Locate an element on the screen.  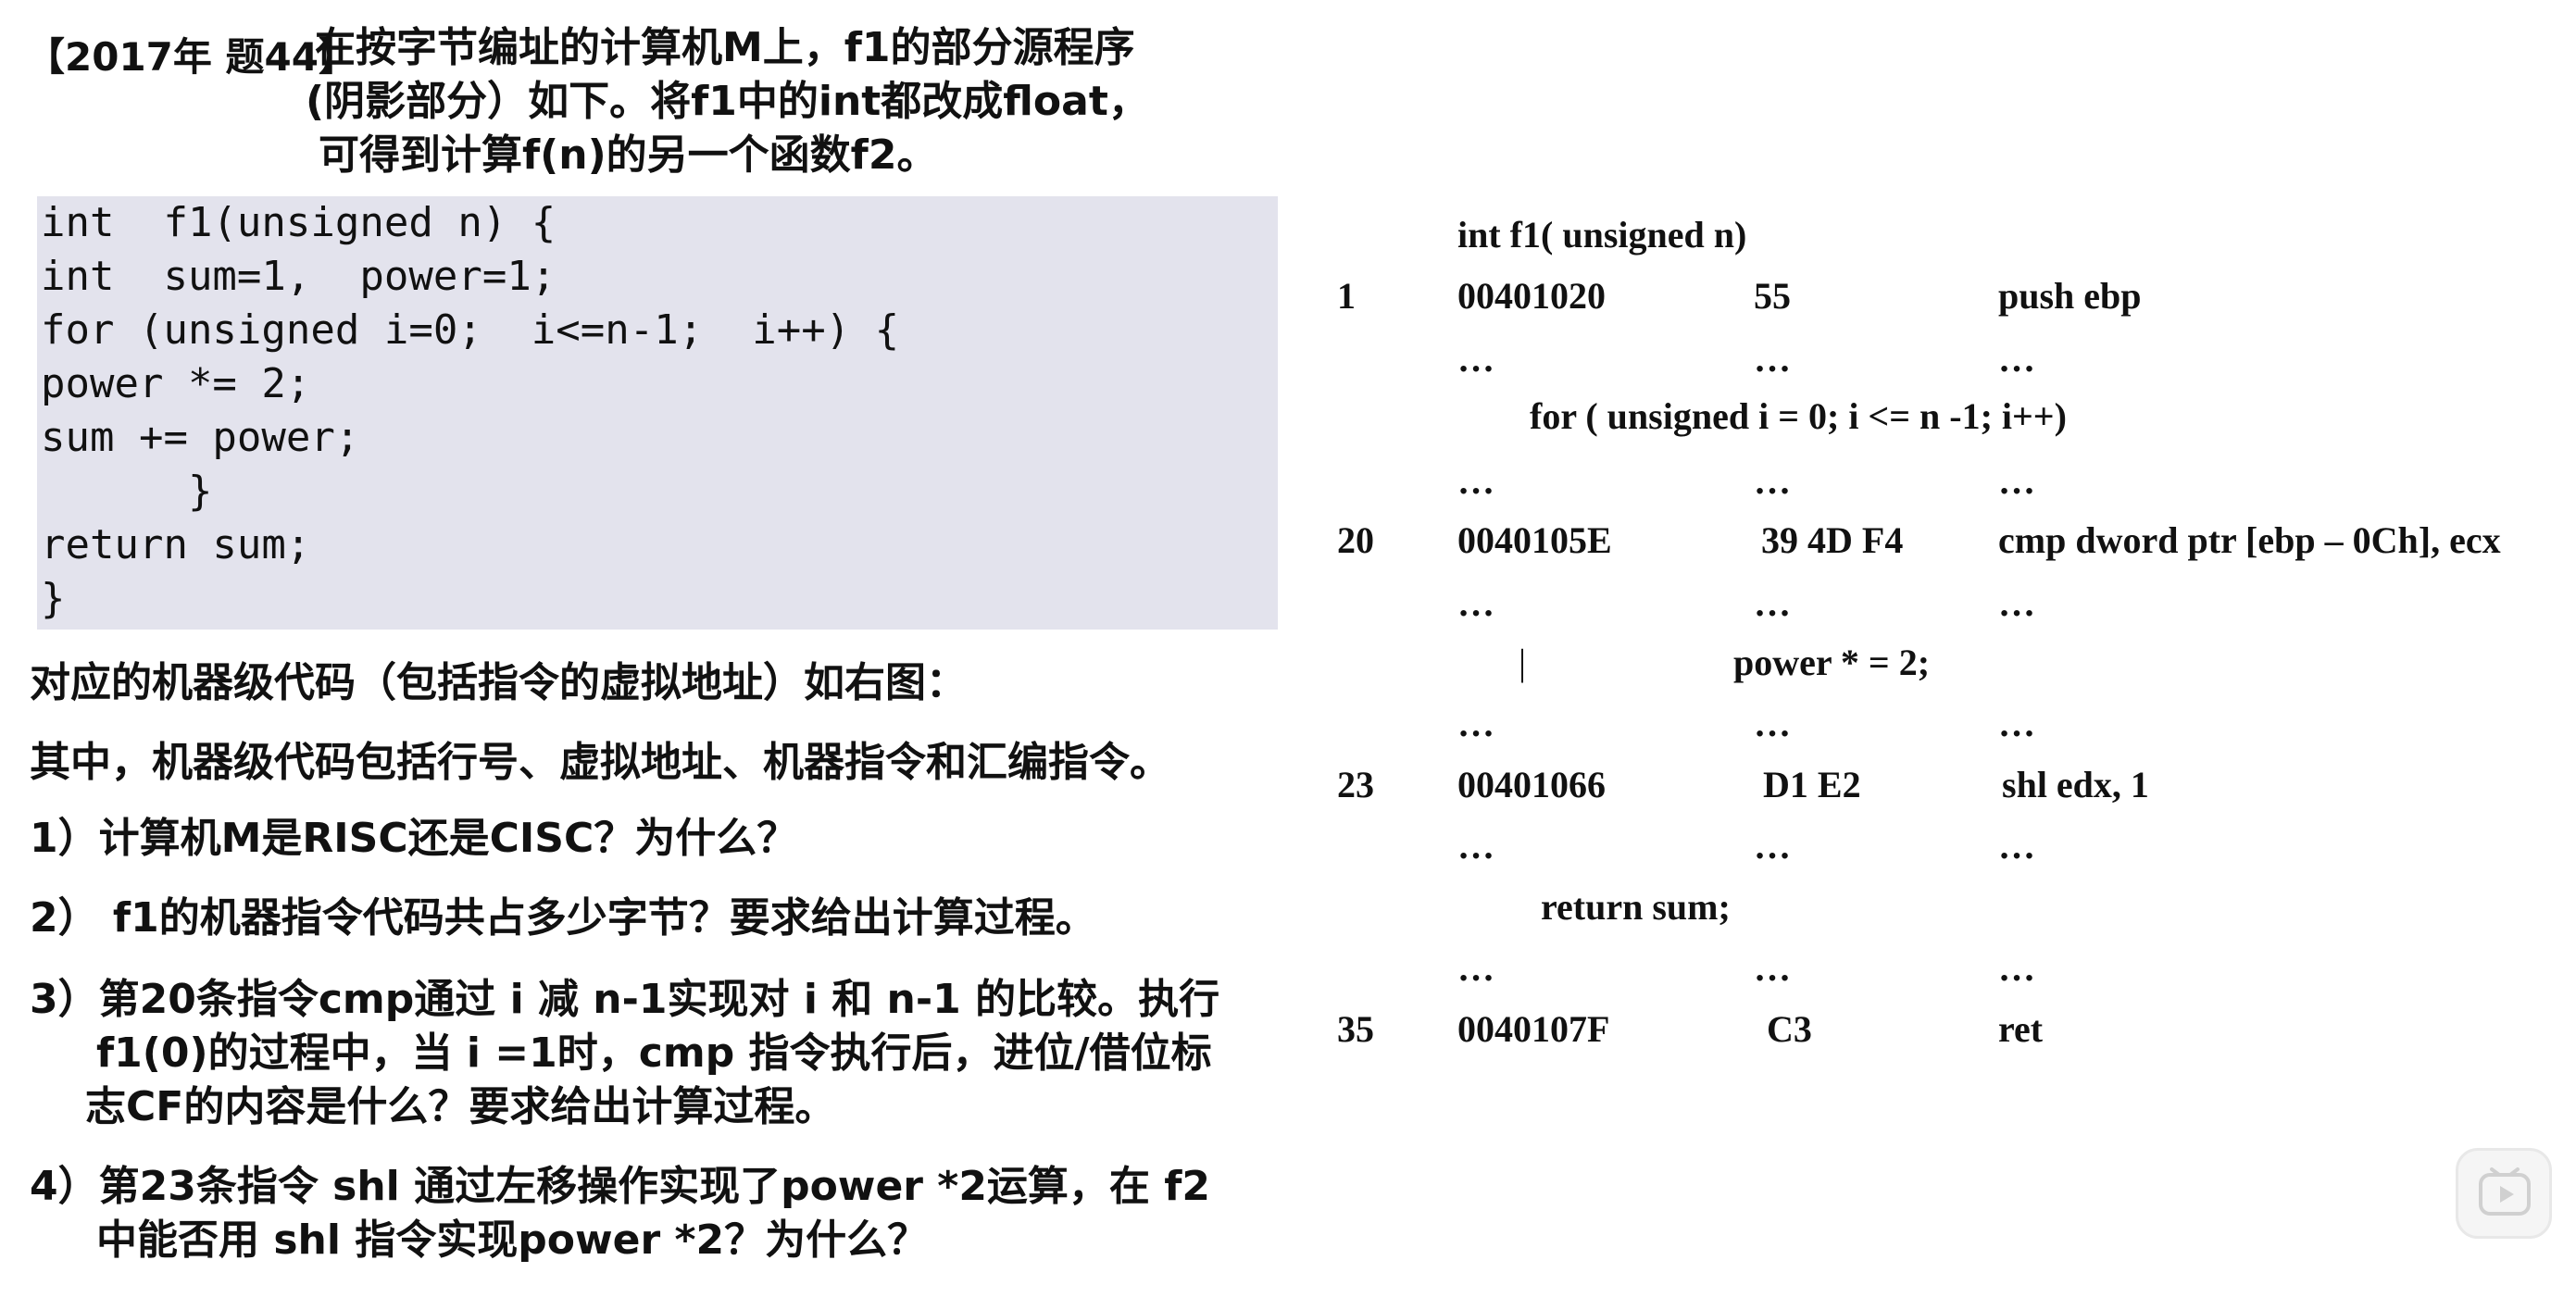
header-line-2: (阴影部分）如下。将f1中的int都改成float， is located at coordinates (727, 102).